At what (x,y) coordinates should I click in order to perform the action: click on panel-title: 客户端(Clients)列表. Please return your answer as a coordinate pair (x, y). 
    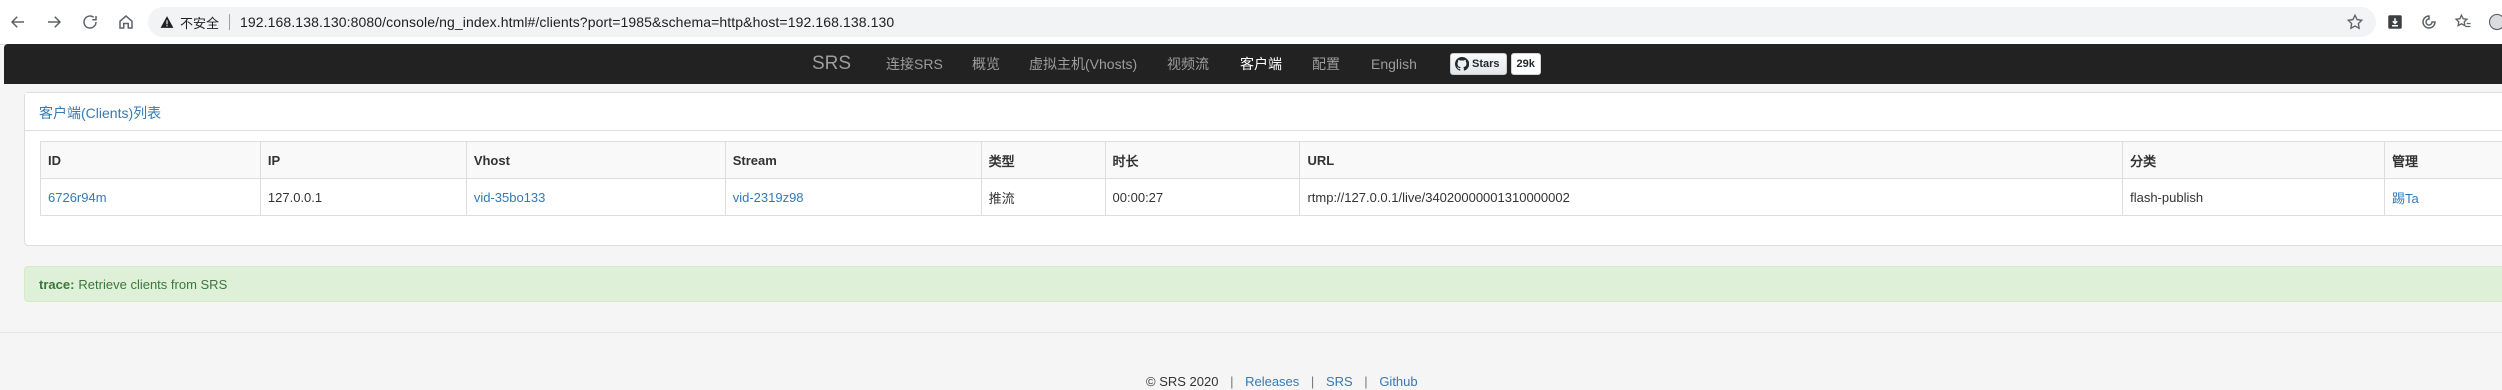
    Looking at the image, I should click on (100, 113).